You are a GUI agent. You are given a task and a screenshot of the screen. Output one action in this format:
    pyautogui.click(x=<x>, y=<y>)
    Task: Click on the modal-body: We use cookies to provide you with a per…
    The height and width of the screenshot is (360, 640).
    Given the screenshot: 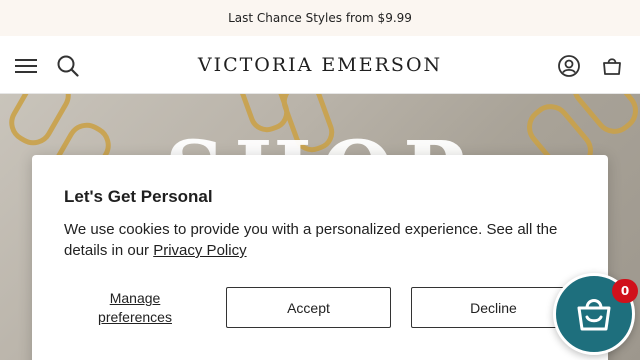 What is the action you would take?
    pyautogui.click(x=324, y=240)
    